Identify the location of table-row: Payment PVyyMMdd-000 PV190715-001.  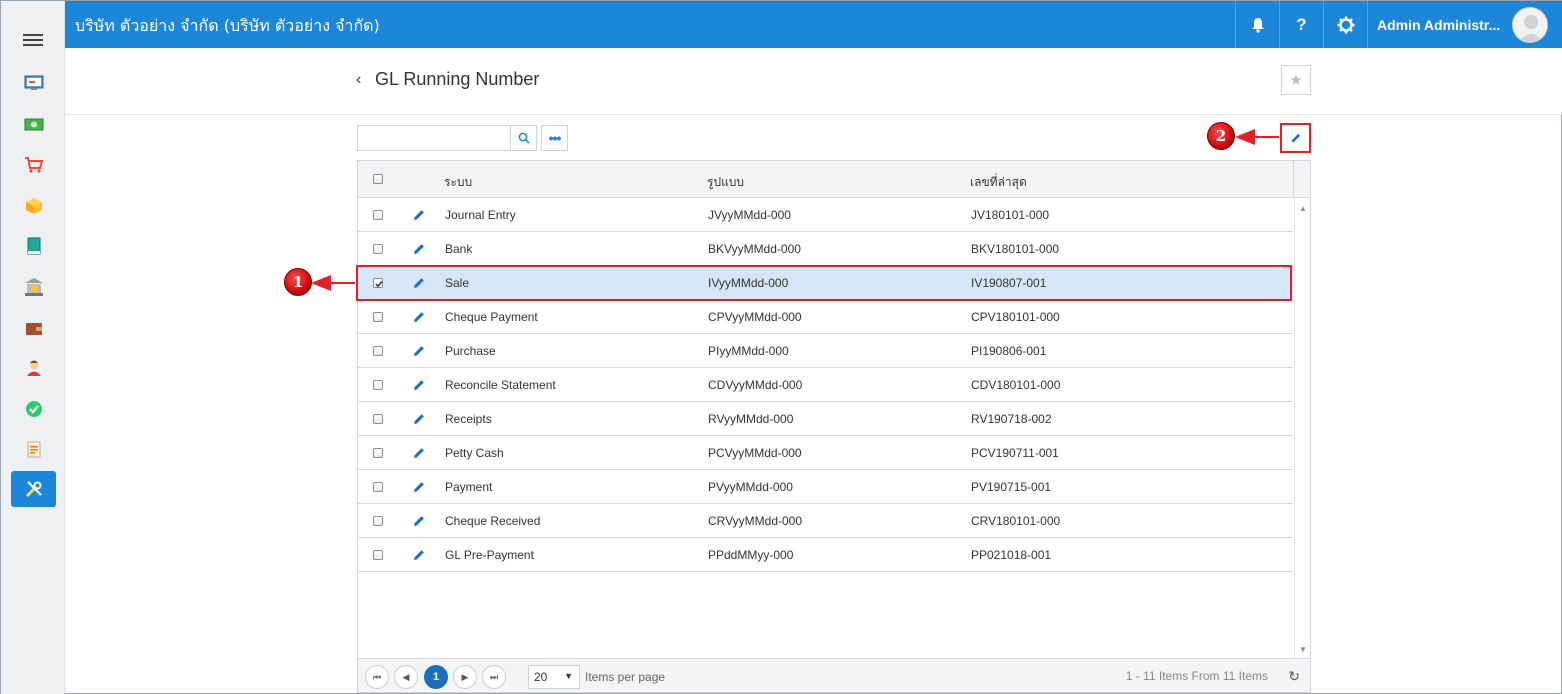
(825, 487).